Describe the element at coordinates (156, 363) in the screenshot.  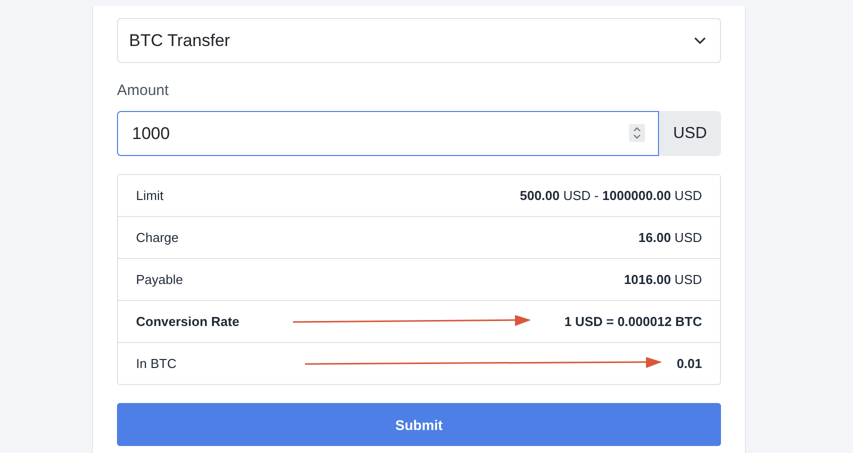
I see `row-label: In BTC` at that location.